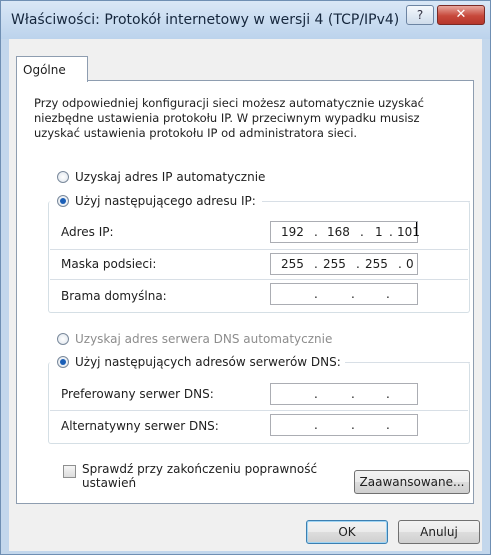  What do you see at coordinates (420, 15) in the screenshot?
I see `help-button: ?` at bounding box center [420, 15].